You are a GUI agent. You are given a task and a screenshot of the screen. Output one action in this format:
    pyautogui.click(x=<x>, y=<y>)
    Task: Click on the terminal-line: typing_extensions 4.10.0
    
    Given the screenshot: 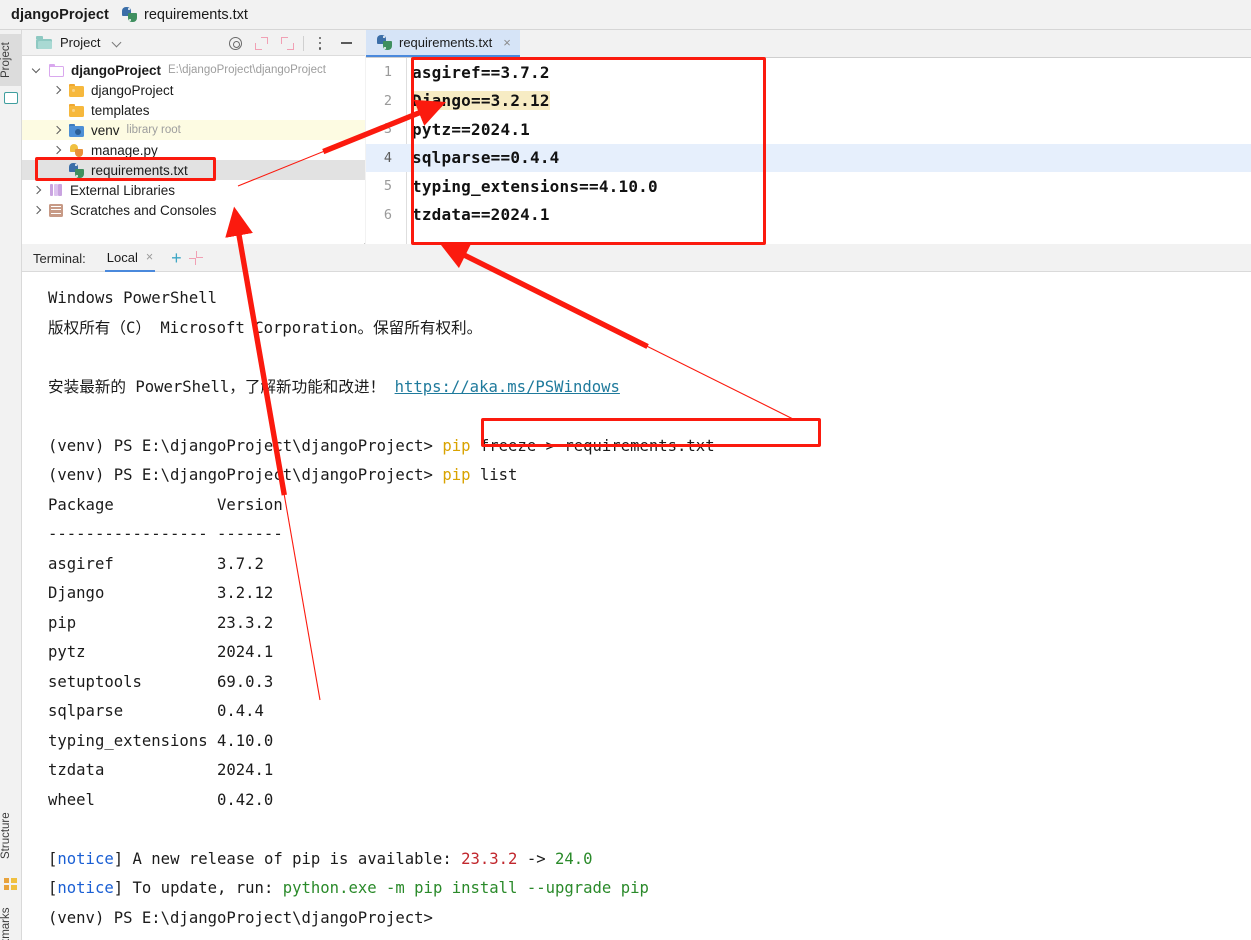 What is the action you would take?
    pyautogui.click(x=649, y=742)
    